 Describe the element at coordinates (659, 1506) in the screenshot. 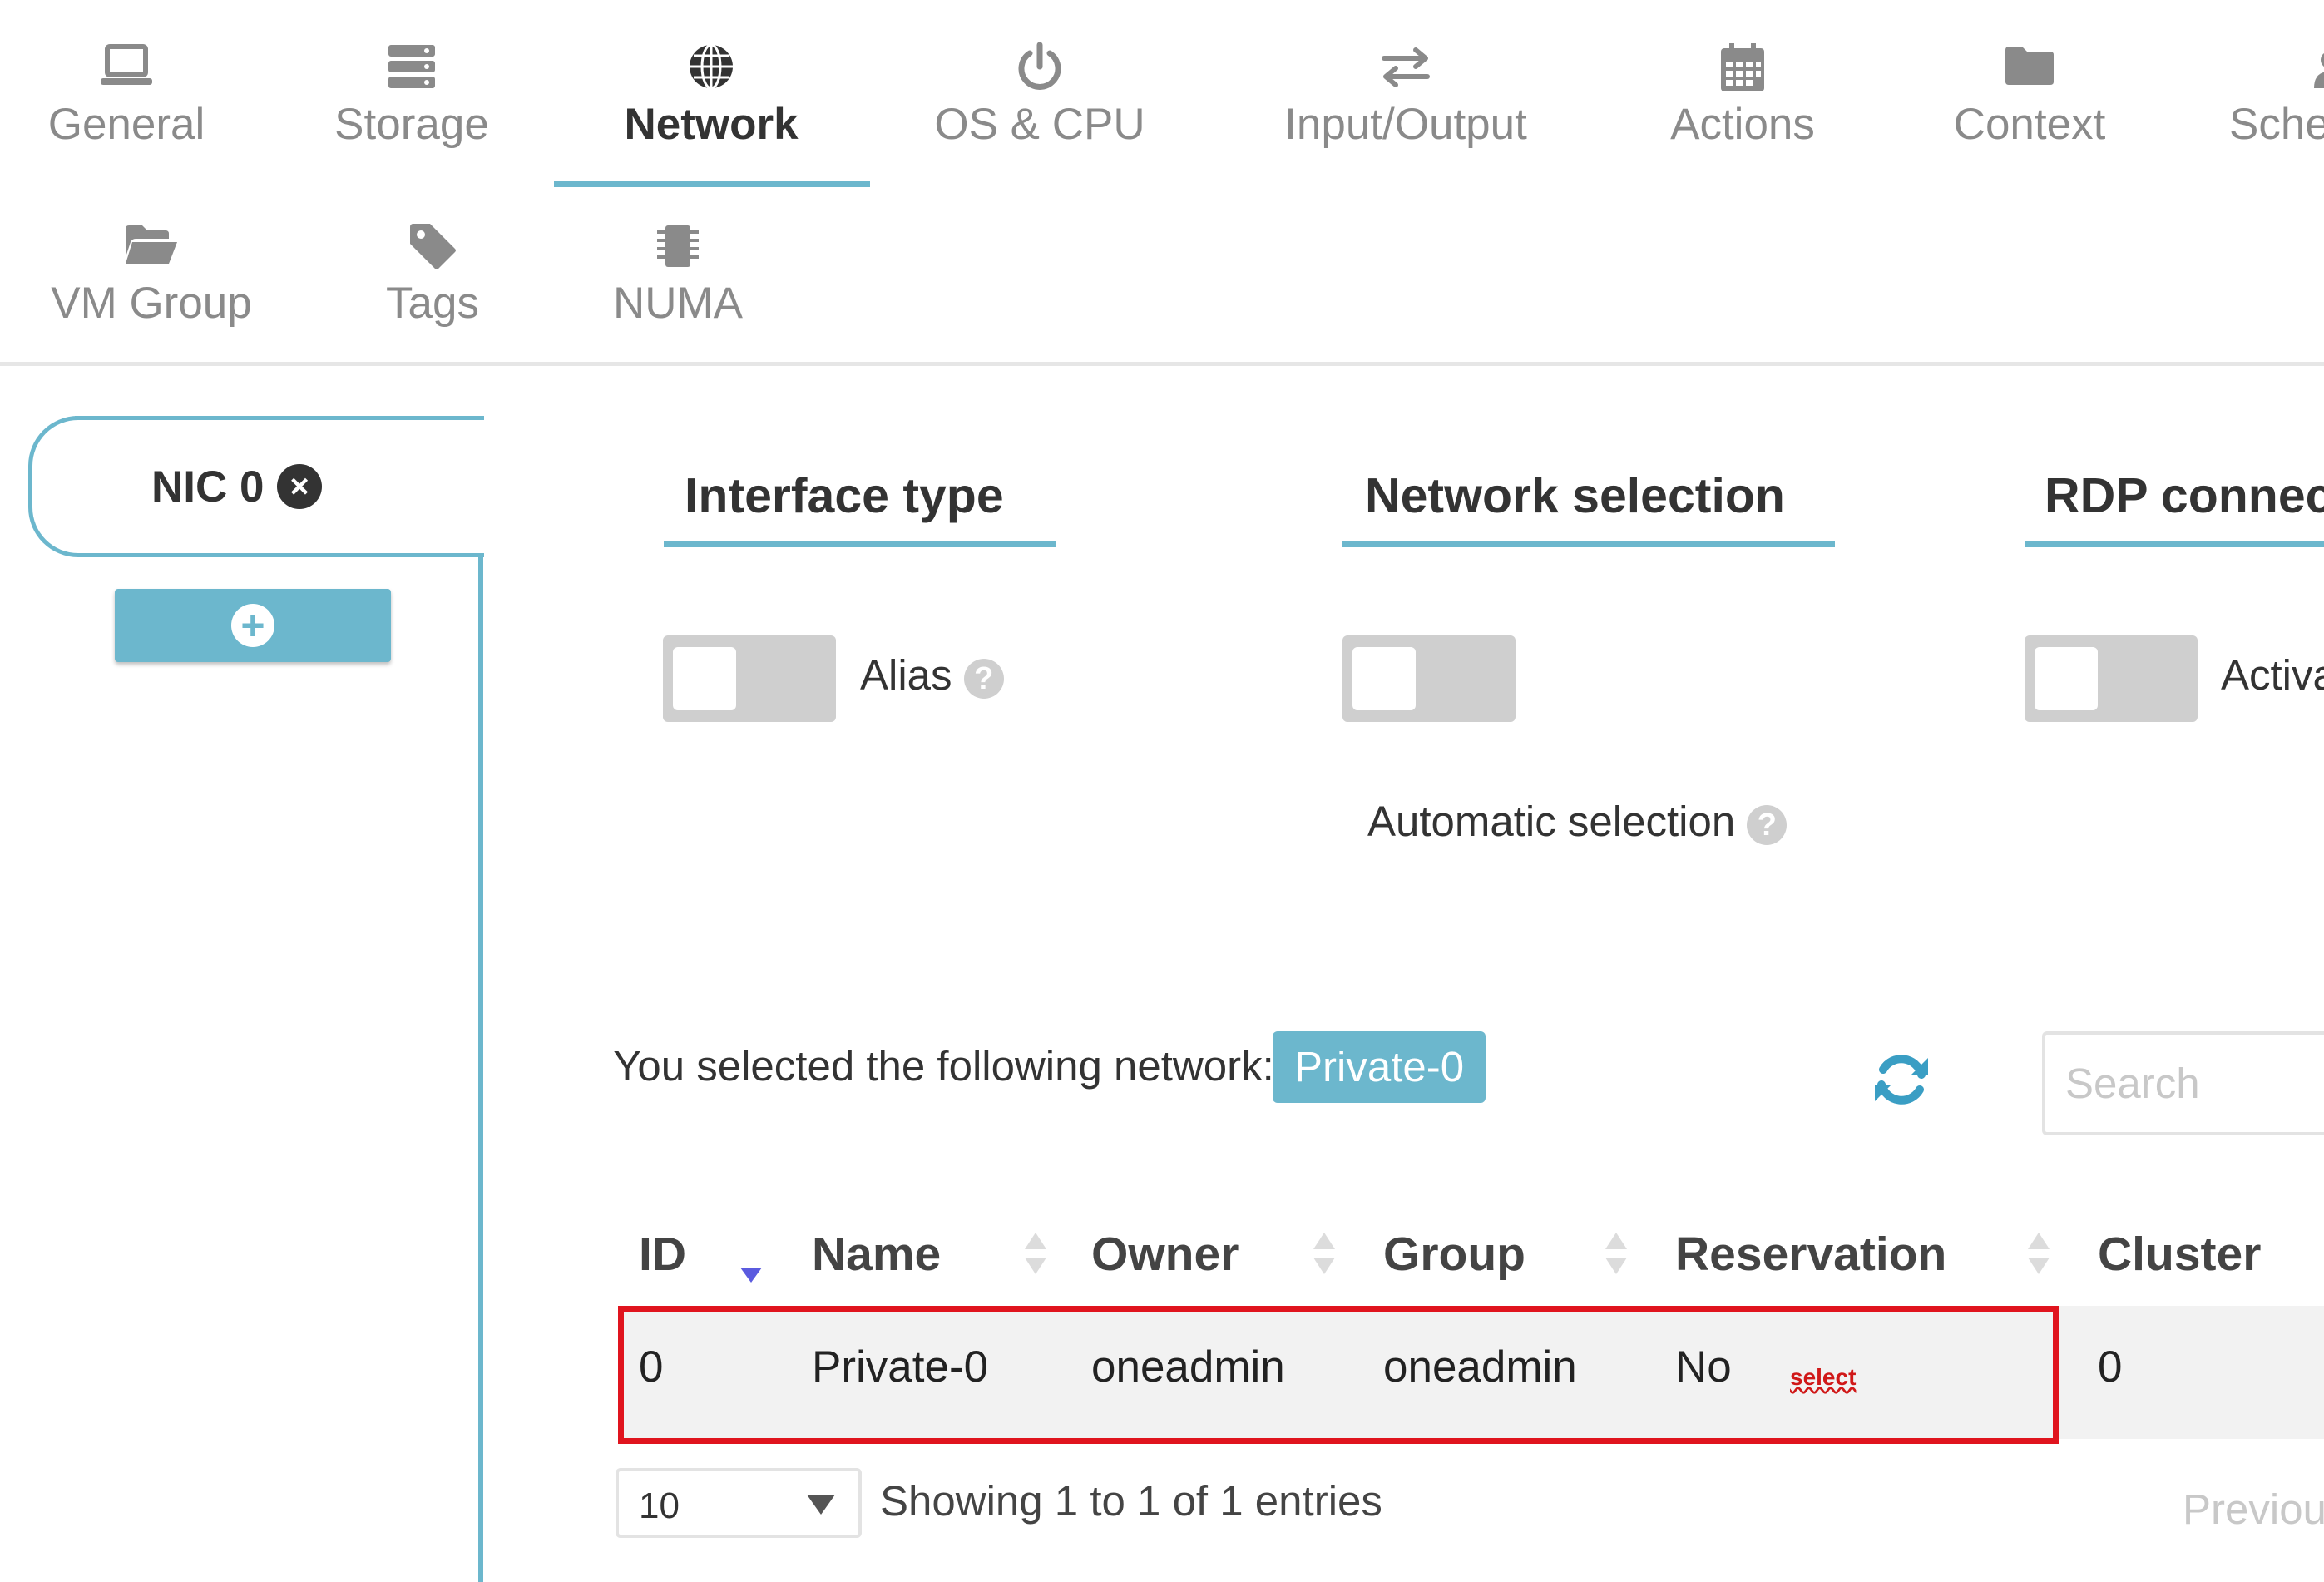

I see `page-size-value: 10` at that location.